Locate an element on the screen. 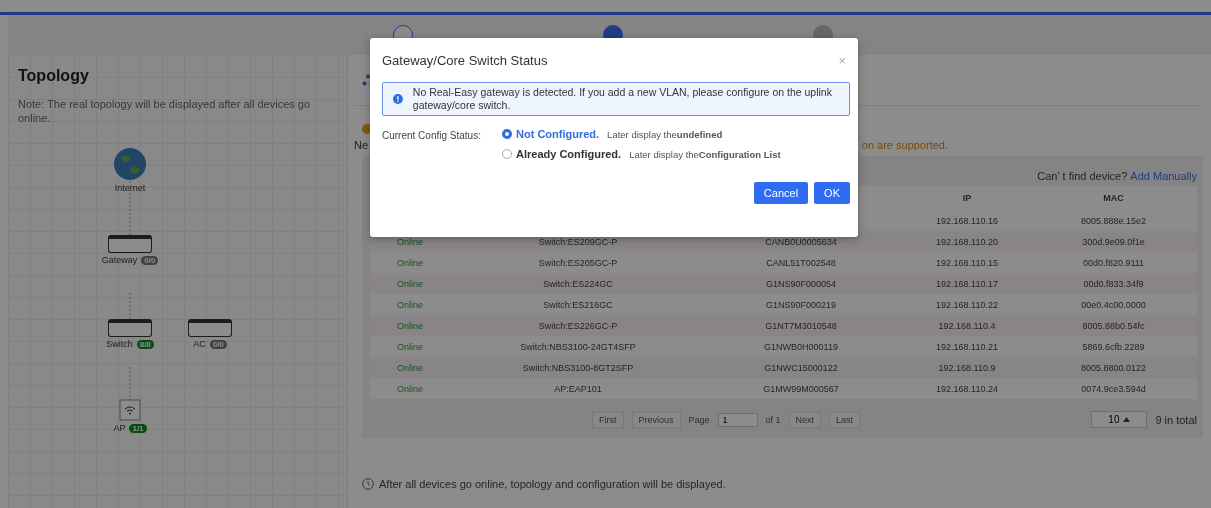 Image resolution: width=1211 pixels, height=508 pixels. close-button: × is located at coordinates (842, 60).